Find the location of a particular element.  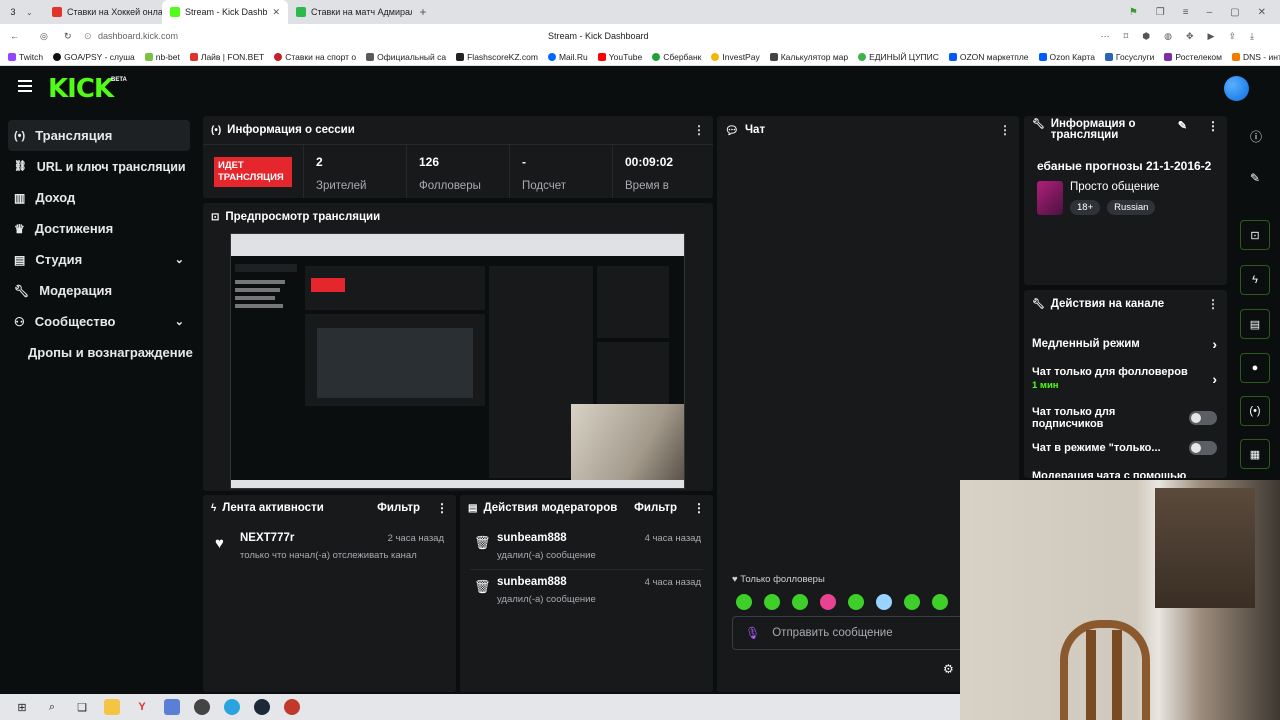

mod-filter-button: Фильтр is located at coordinates (655, 508).